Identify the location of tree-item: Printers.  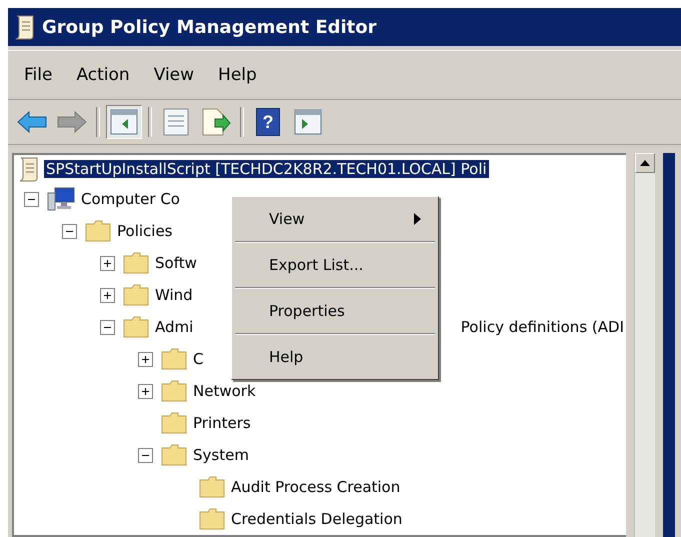
(222, 423).